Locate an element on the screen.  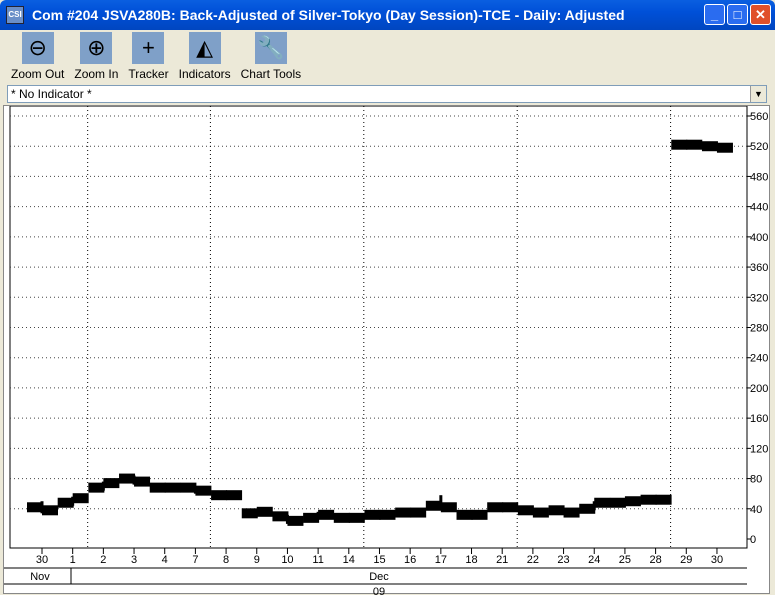
indicator-select: * No Indicator * ▼ is located at coordinates (387, 94).